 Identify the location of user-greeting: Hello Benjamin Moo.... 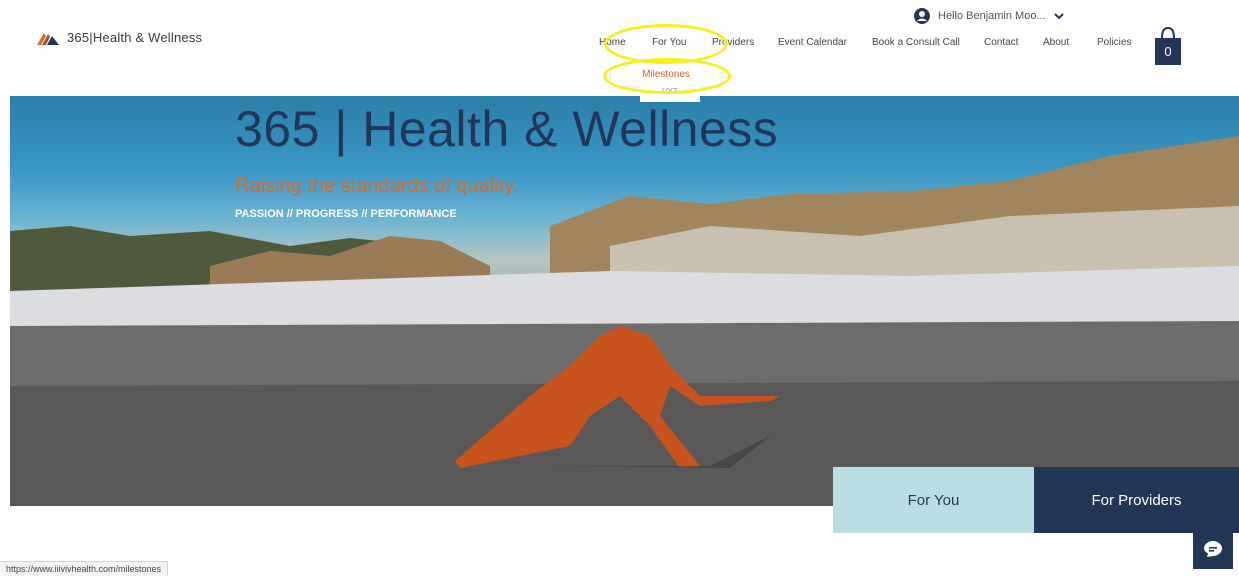
(992, 16).